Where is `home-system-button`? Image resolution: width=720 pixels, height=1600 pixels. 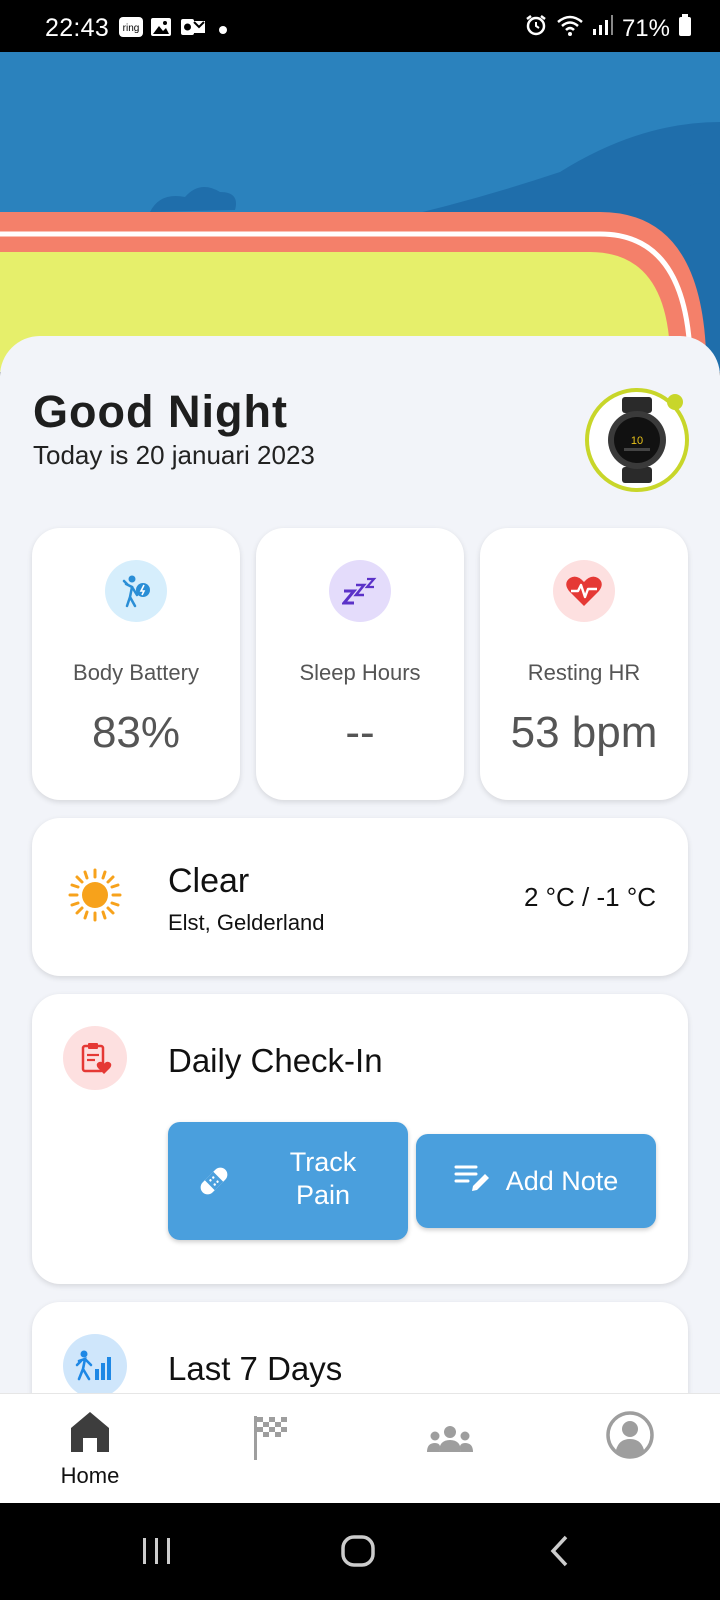
home-system-button is located at coordinates (358, 1553).